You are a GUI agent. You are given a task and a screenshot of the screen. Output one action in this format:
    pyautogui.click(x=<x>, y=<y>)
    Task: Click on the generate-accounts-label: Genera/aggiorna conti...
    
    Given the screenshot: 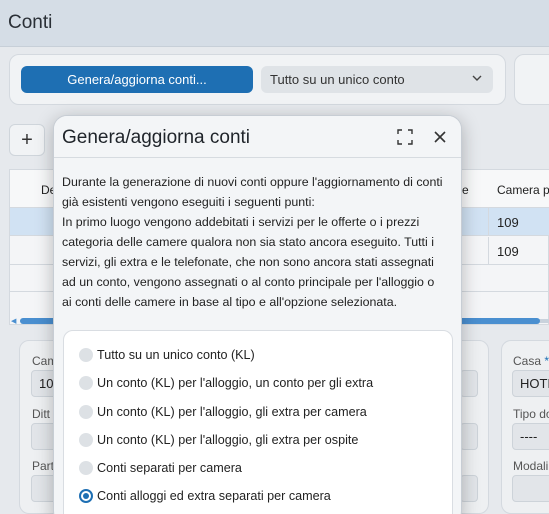 What is the action you would take?
    pyautogui.click(x=137, y=79)
    